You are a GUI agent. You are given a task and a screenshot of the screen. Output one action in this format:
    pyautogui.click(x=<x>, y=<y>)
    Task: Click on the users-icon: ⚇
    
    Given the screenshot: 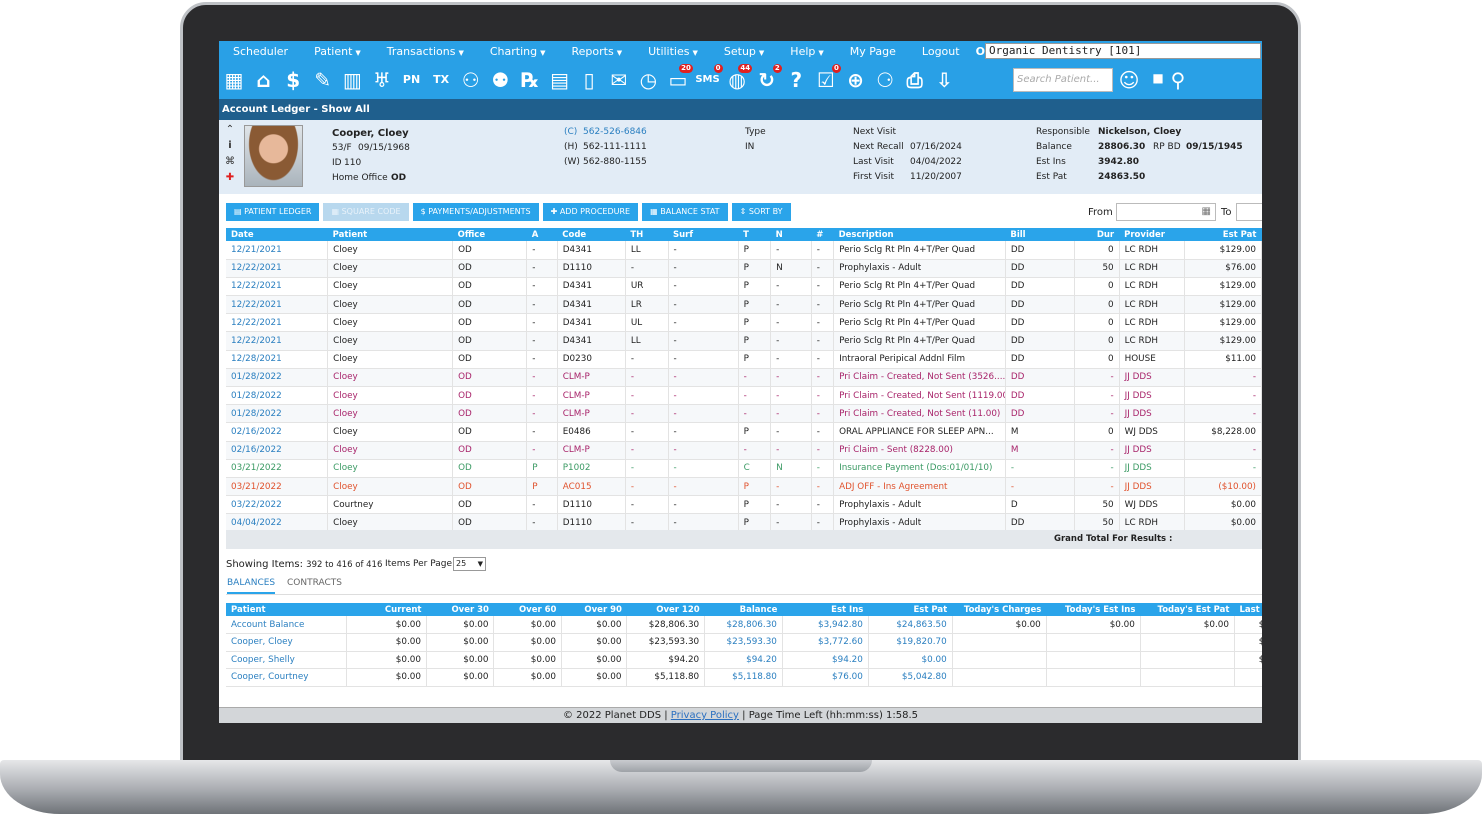 What is the action you would take?
    pyautogui.click(x=471, y=80)
    